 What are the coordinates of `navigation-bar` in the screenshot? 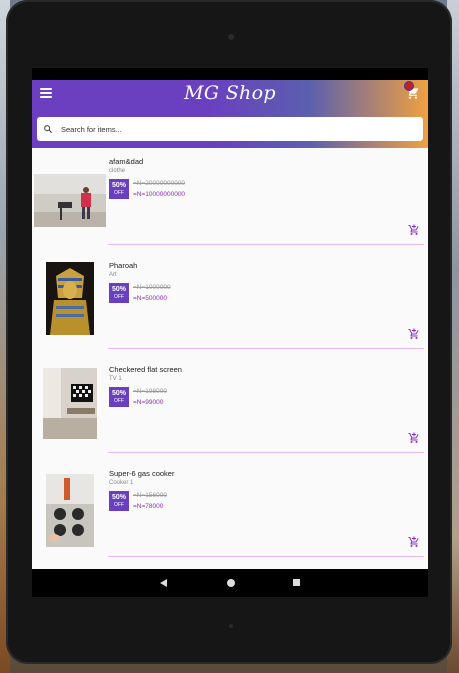 It's located at (230, 583).